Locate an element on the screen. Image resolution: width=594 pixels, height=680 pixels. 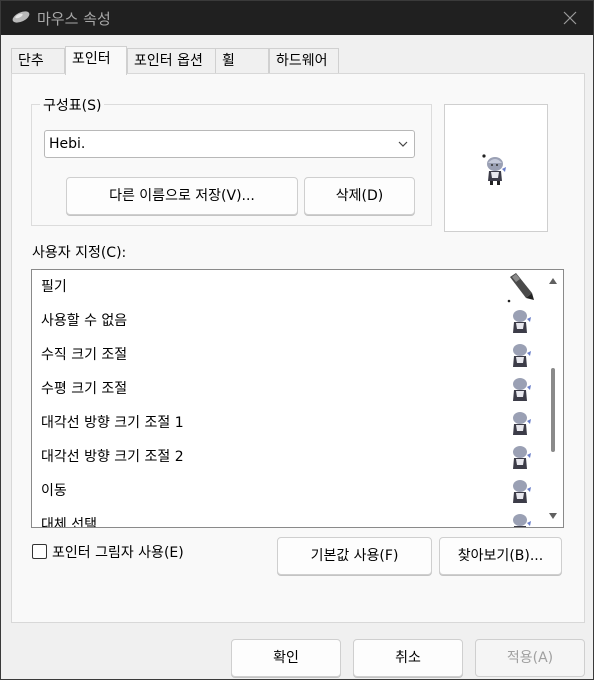
apply-button: 적용(A) is located at coordinates (530, 658).